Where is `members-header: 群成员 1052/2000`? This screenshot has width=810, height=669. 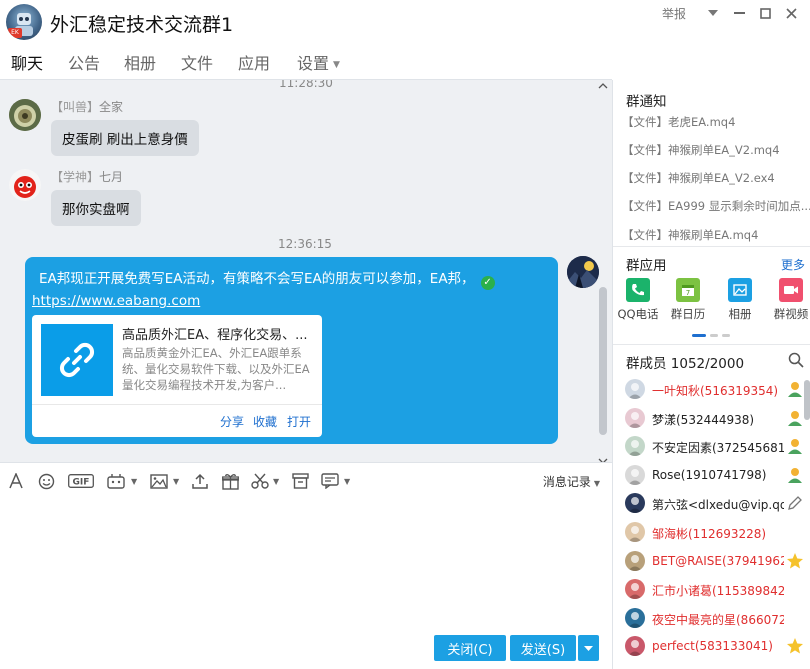 members-header: 群成员 1052/2000 is located at coordinates (685, 364).